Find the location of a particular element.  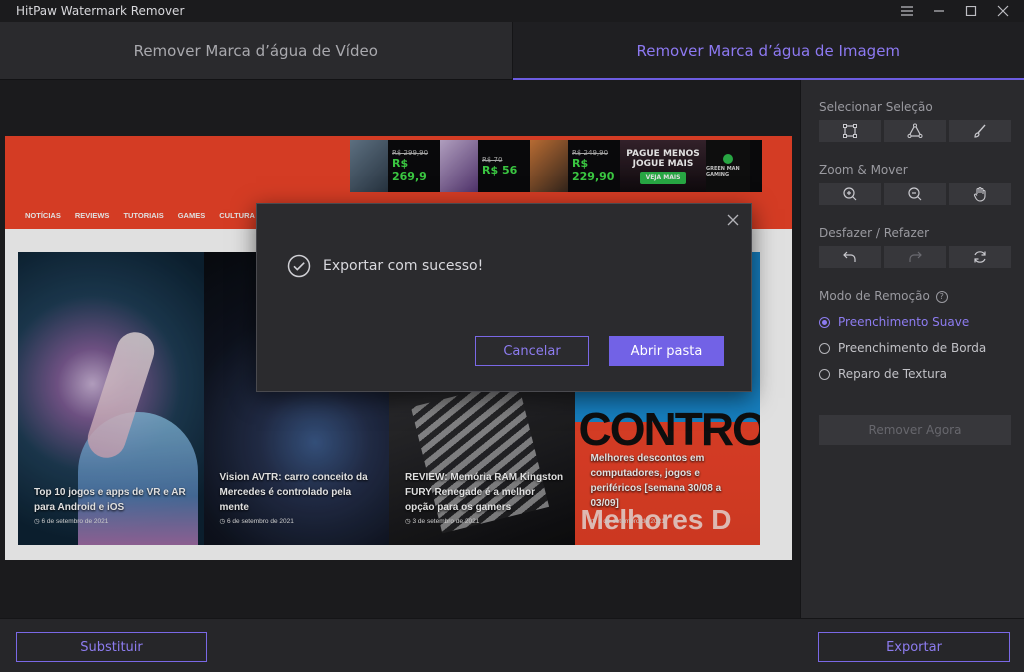

undo-icon is located at coordinates (850, 257).